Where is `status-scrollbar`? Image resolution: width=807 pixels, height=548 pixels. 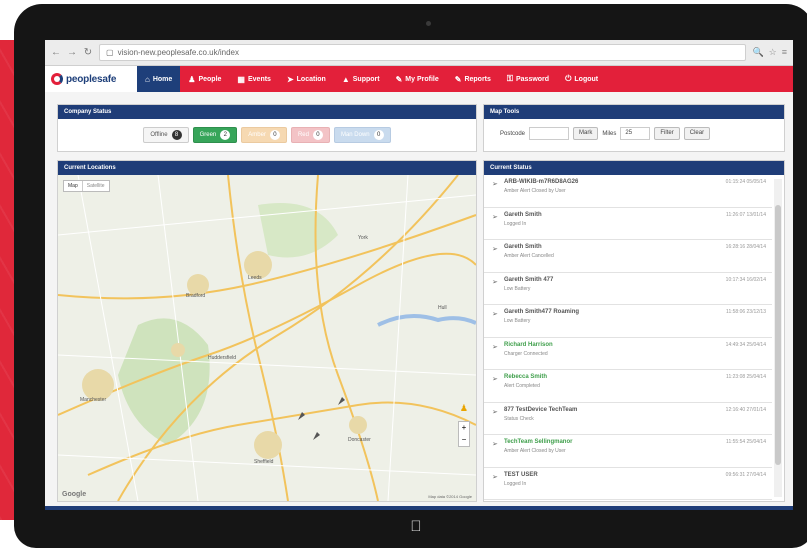 status-scrollbar is located at coordinates (778, 338).